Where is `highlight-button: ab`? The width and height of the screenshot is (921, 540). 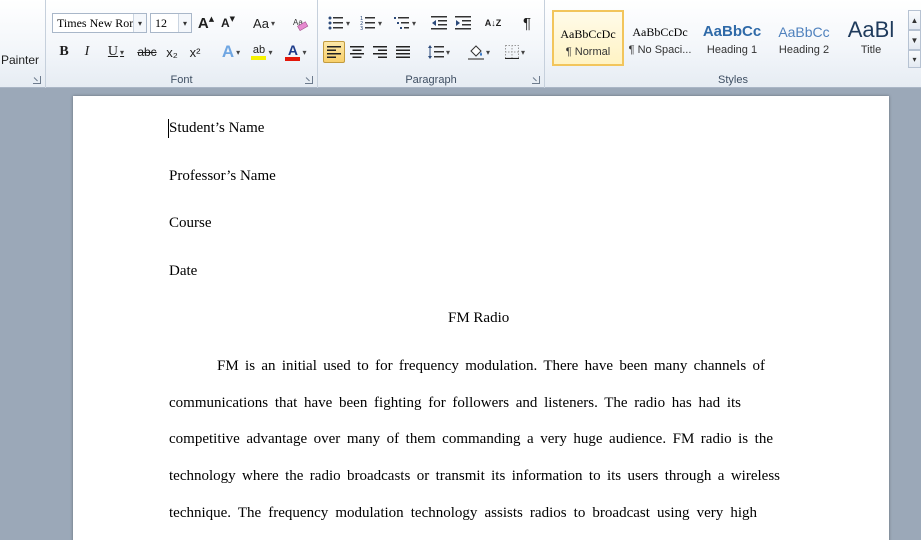 highlight-button: ab is located at coordinates (262, 52).